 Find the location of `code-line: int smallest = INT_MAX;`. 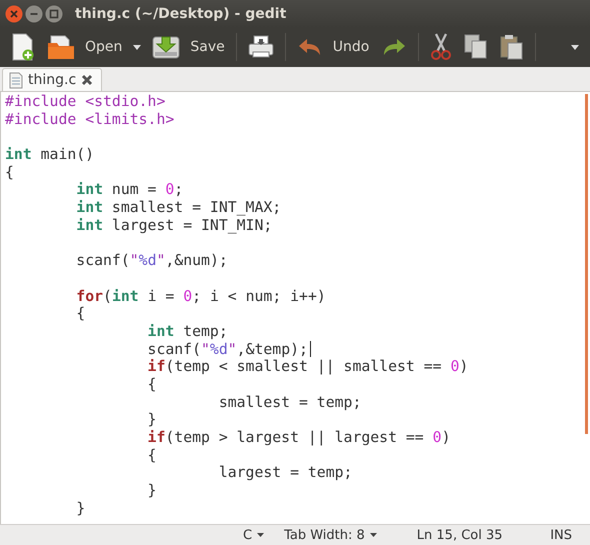

code-line: int smallest = INT_MAX; is located at coordinates (178, 208).